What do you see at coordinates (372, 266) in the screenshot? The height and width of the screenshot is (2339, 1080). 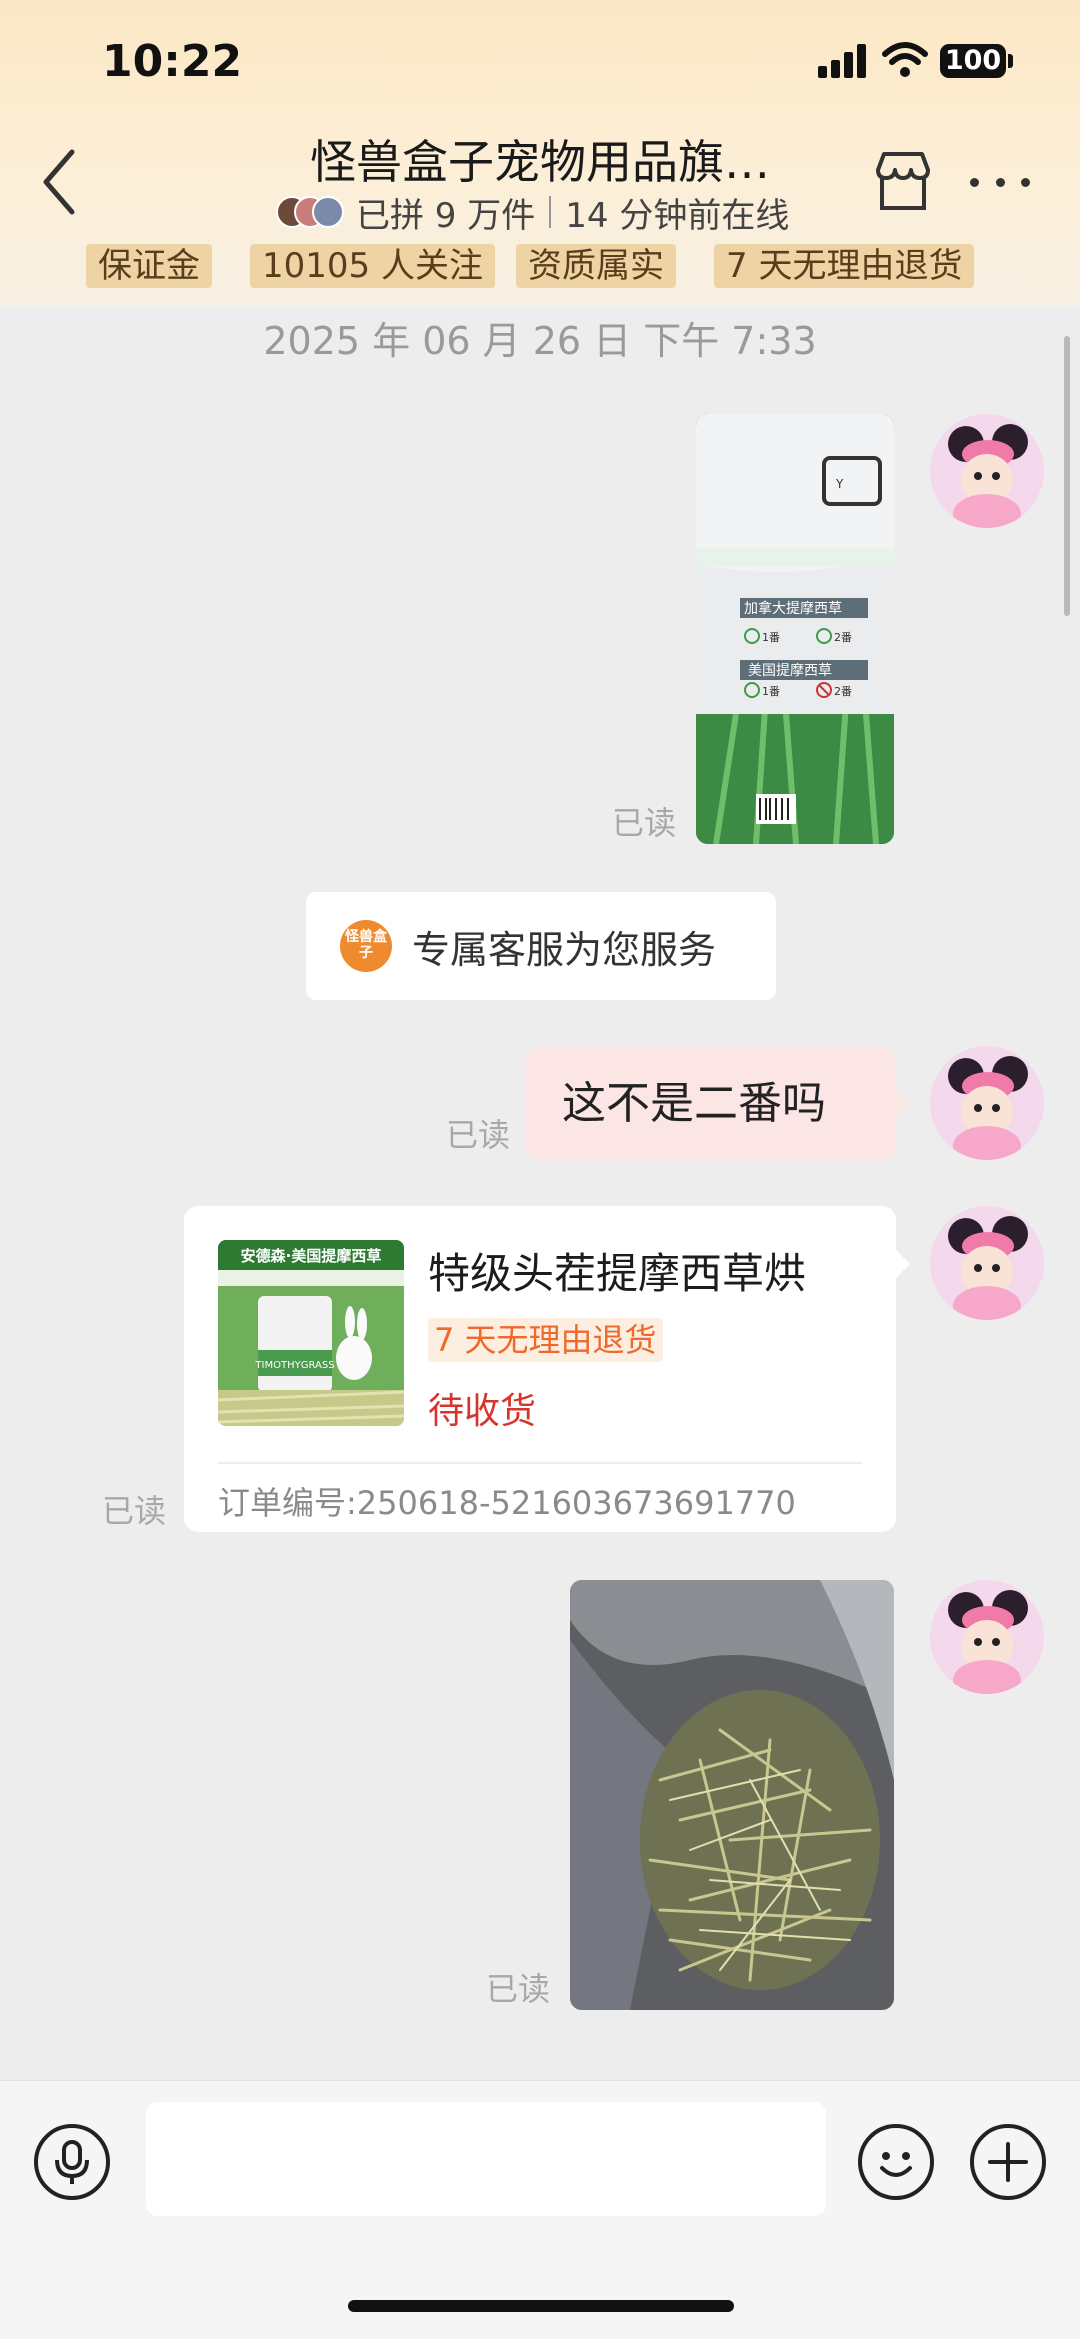 I see `tag-followers: 10105 人关注` at bounding box center [372, 266].